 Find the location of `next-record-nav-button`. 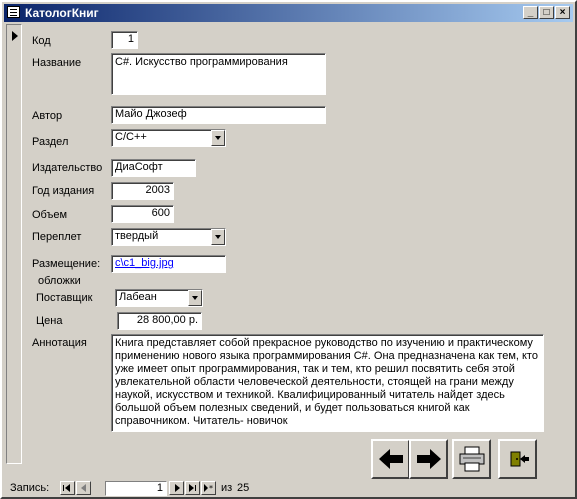

next-record-nav-button is located at coordinates (176, 488).